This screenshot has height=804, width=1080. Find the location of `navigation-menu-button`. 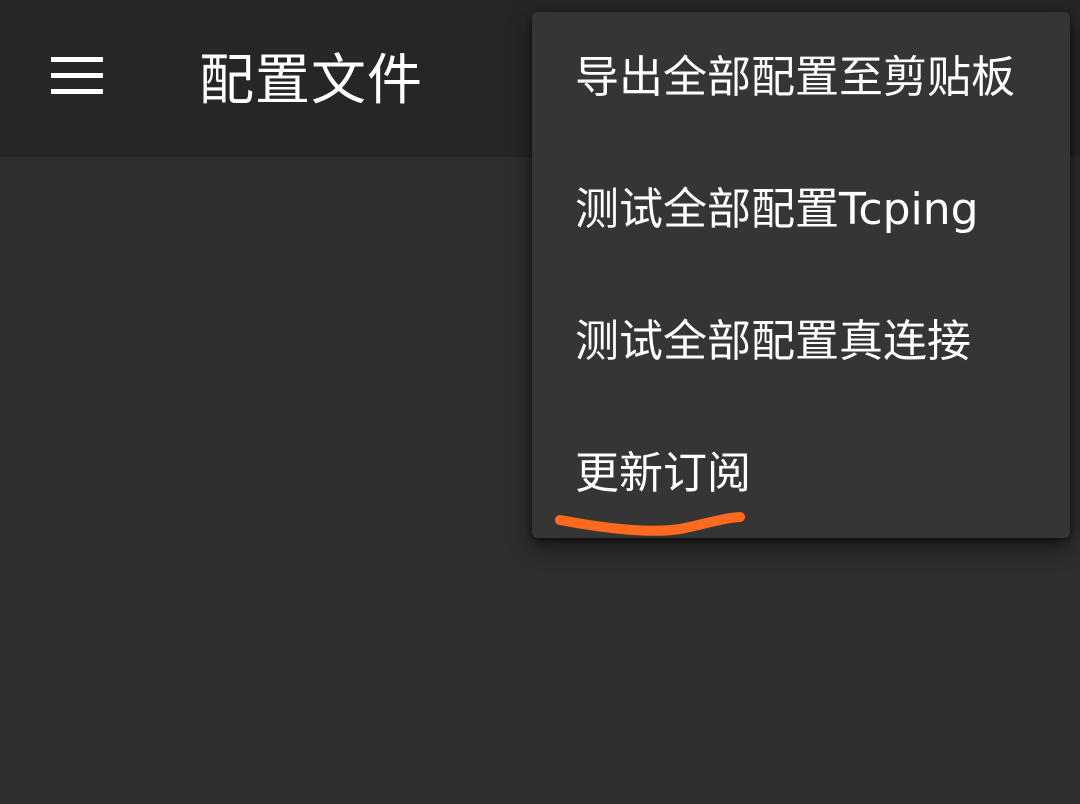

navigation-menu-button is located at coordinates (77, 75).